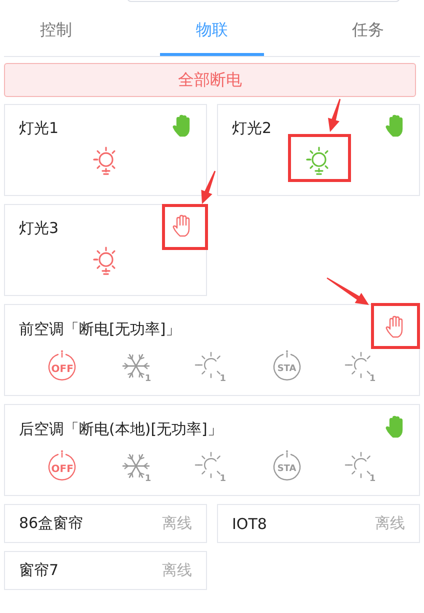 Image resolution: width=424 pixels, height=613 pixels. I want to click on light-name: 灯光2, so click(252, 128).